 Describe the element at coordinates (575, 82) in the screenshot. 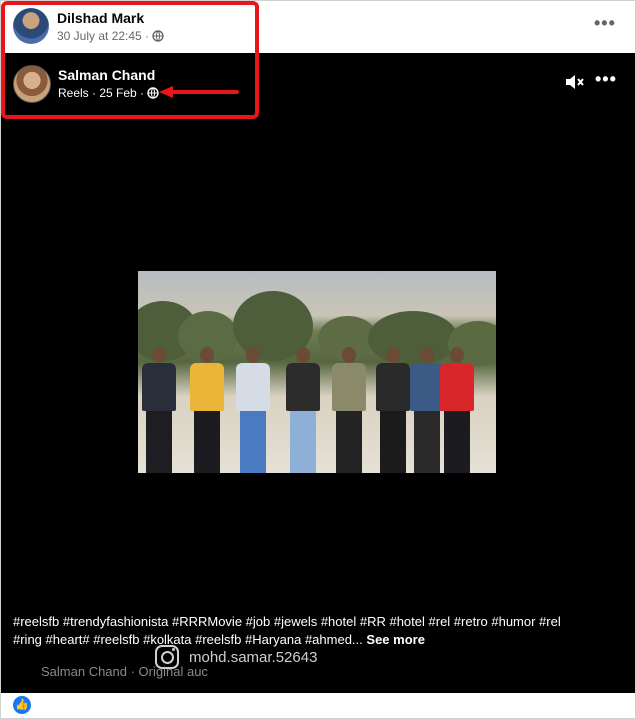

I see `mute-icon` at that location.